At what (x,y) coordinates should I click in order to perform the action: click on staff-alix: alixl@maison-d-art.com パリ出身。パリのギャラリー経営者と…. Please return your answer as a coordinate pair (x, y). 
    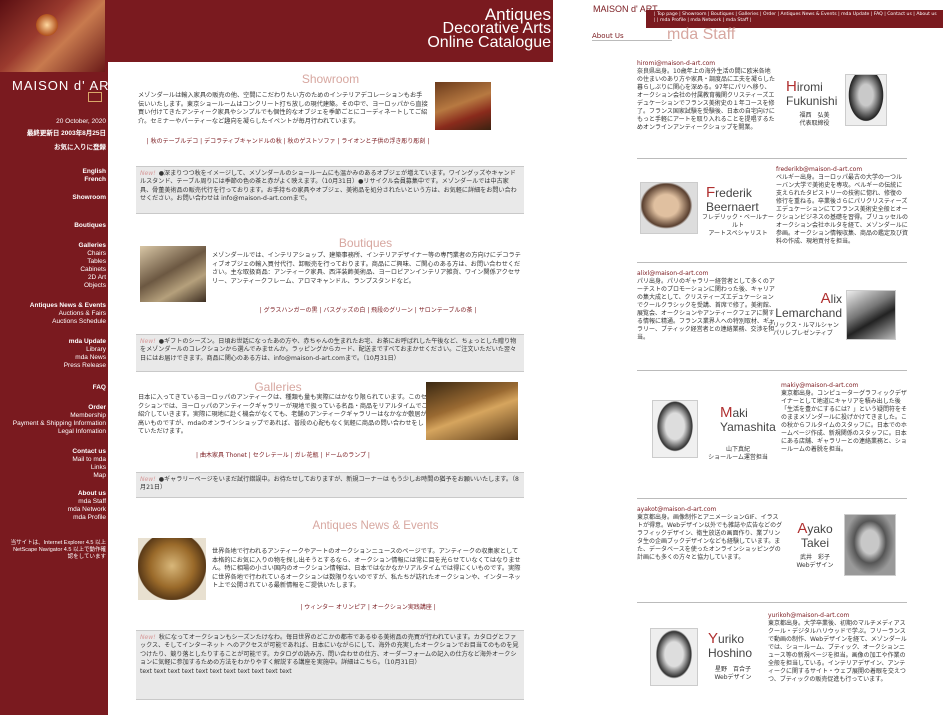
    Looking at the image, I should click on (706, 306).